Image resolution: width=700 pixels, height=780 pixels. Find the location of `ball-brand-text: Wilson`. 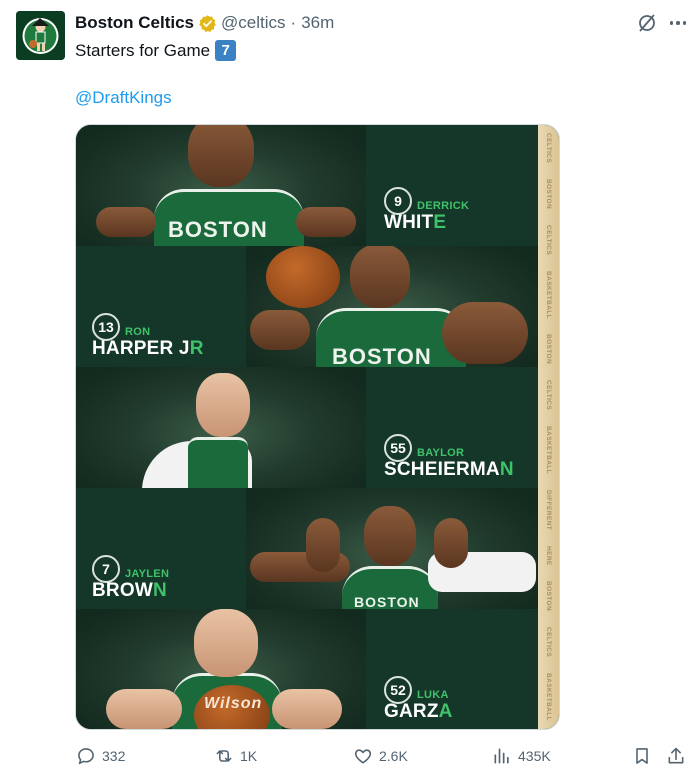

ball-brand-text: Wilson is located at coordinates (233, 703).